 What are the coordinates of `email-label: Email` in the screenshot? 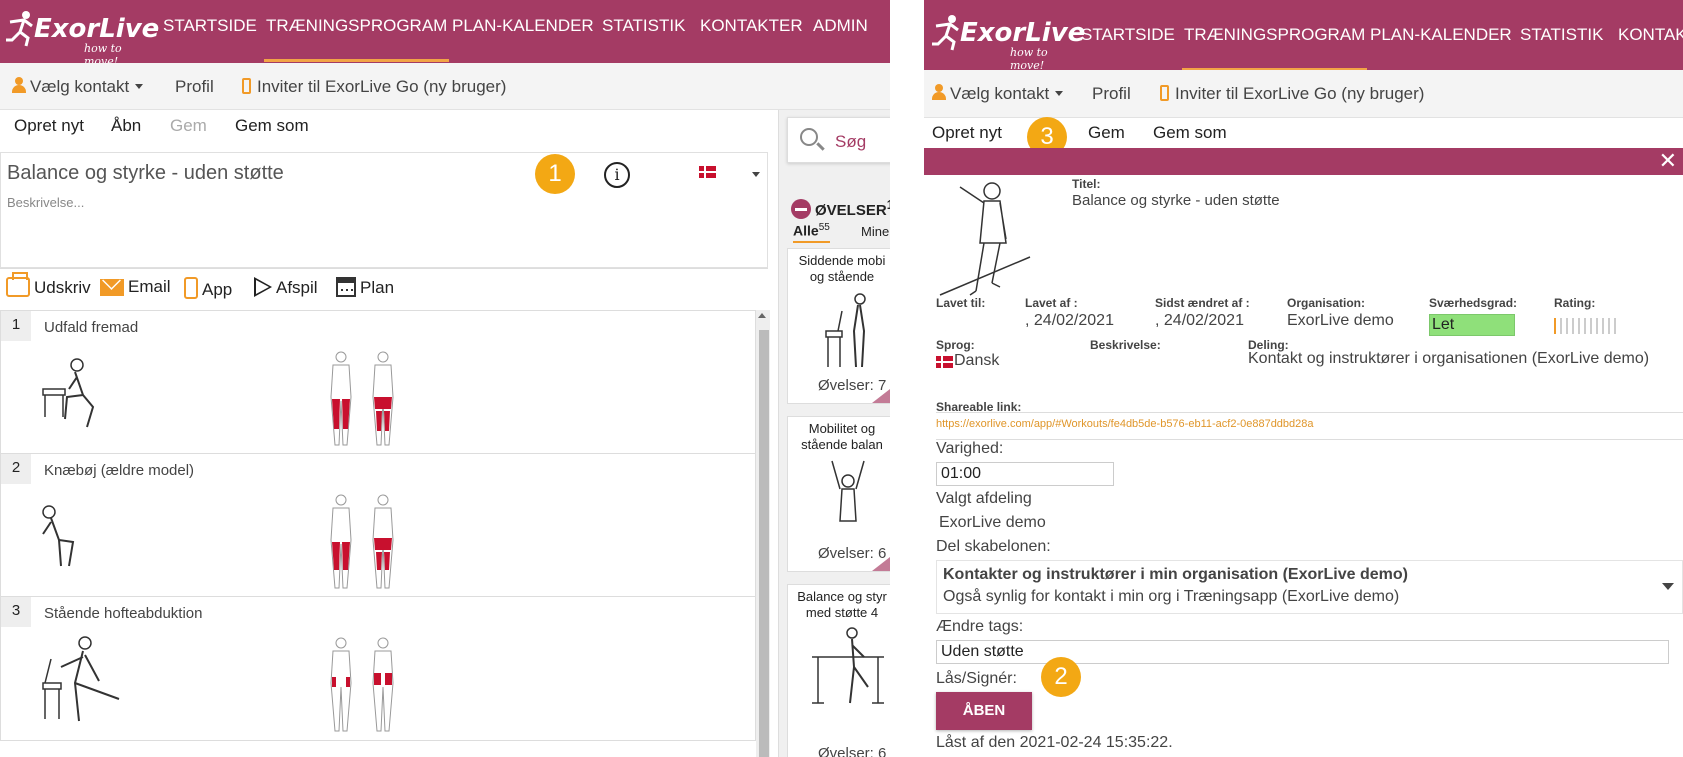 It's located at (149, 286).